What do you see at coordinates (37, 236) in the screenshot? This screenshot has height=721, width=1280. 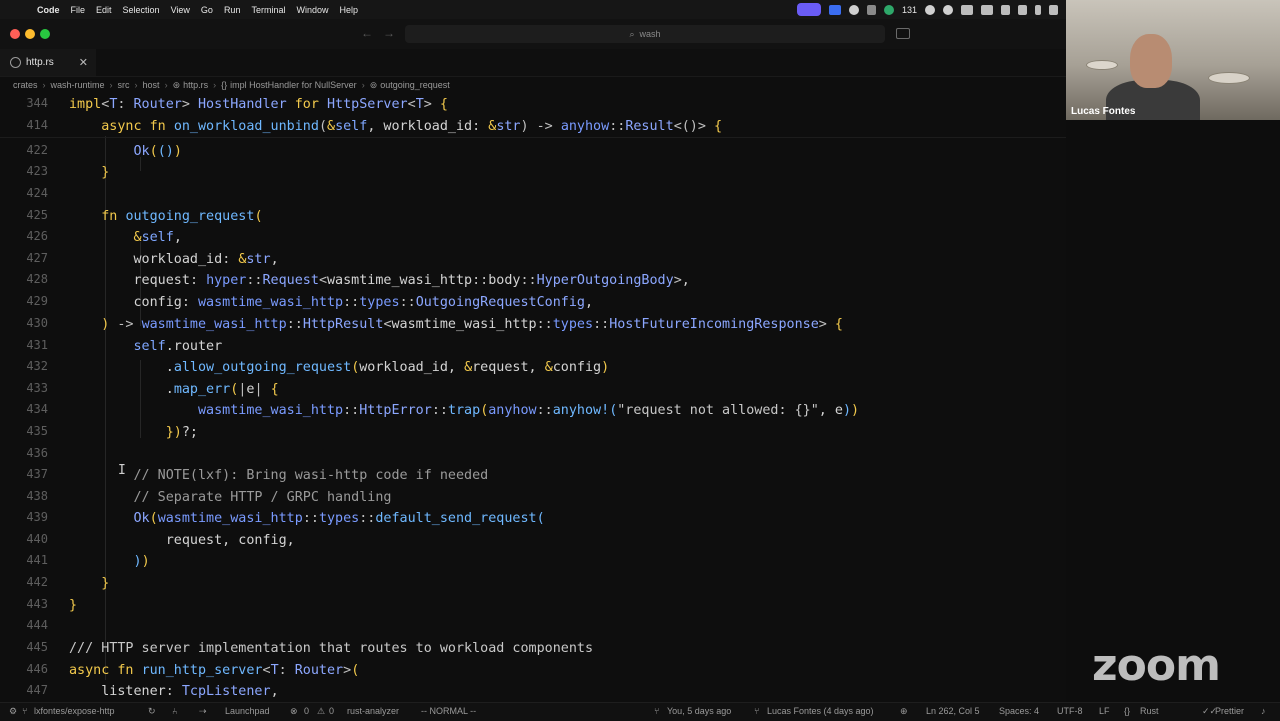 I see `line-number: 426` at bounding box center [37, 236].